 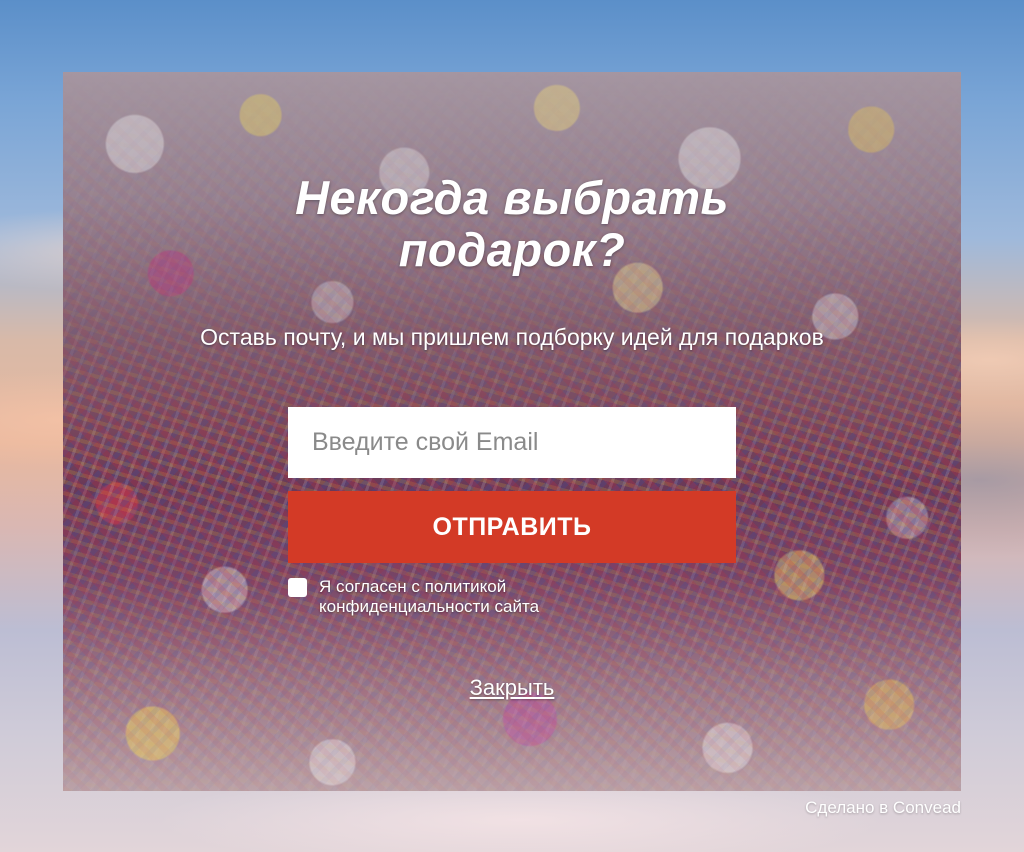 I want to click on popup-title: Некогда выбрать подарок?, so click(x=512, y=223).